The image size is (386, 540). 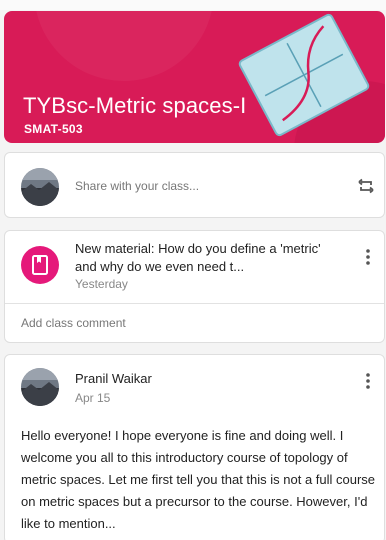 I want to click on material-date: Yesterday, so click(x=101, y=284).